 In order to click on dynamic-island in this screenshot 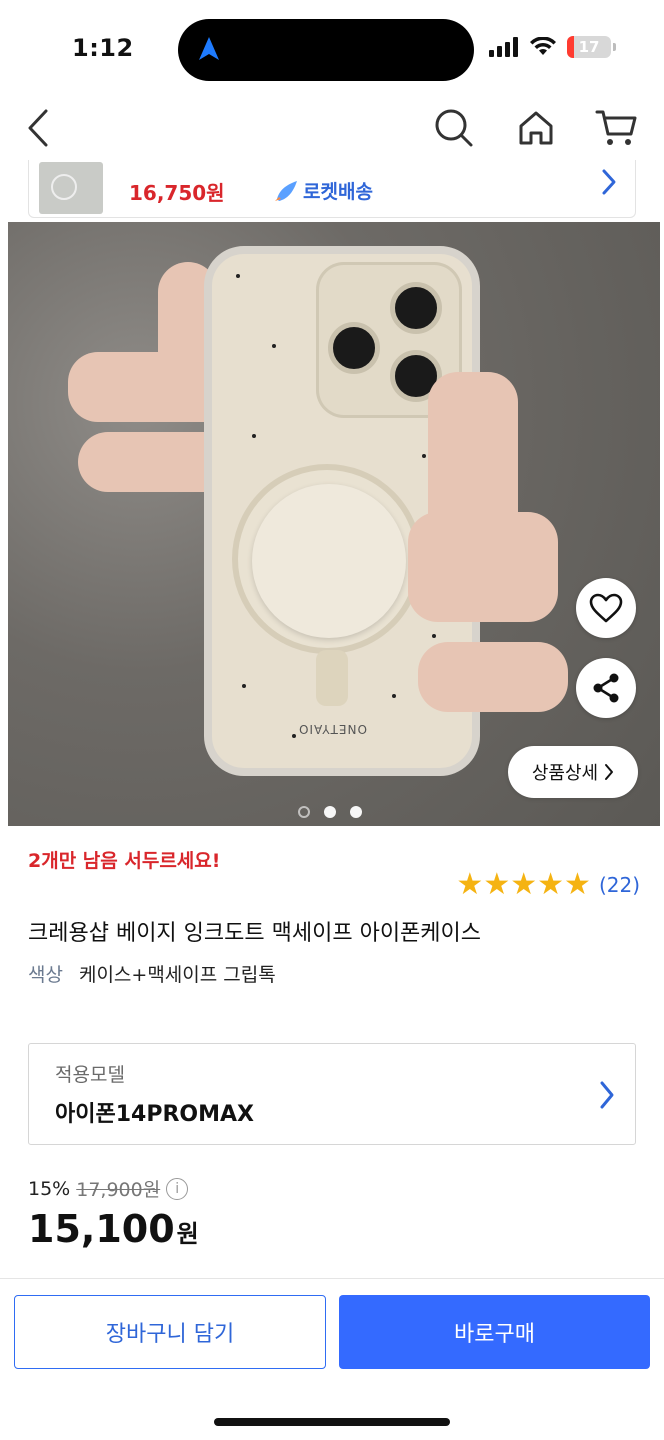, I will do `click(326, 50)`.